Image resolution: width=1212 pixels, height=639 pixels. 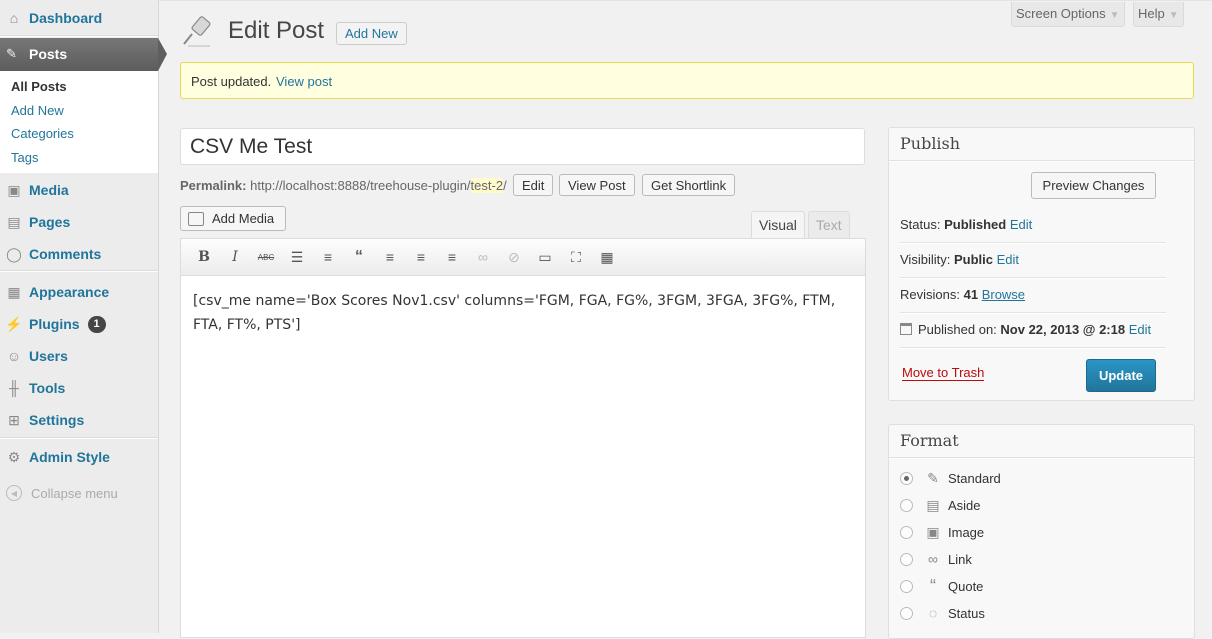 I want to click on published-value: Nov 22, 2013 @ 2:18, so click(x=1063, y=329).